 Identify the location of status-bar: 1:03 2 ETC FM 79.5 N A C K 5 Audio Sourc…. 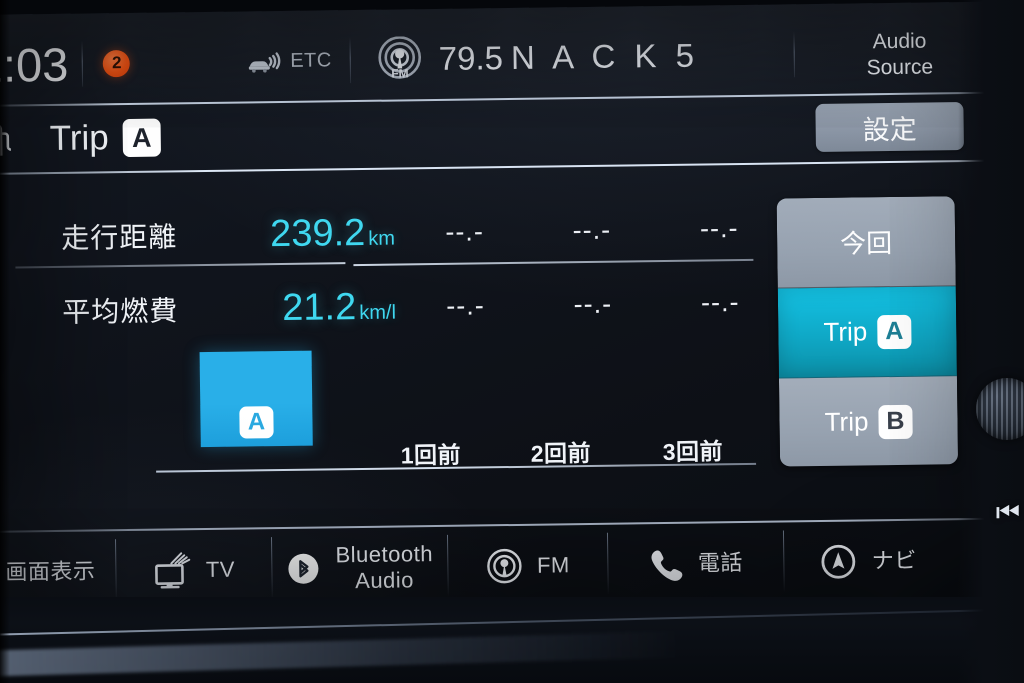
(512, 58).